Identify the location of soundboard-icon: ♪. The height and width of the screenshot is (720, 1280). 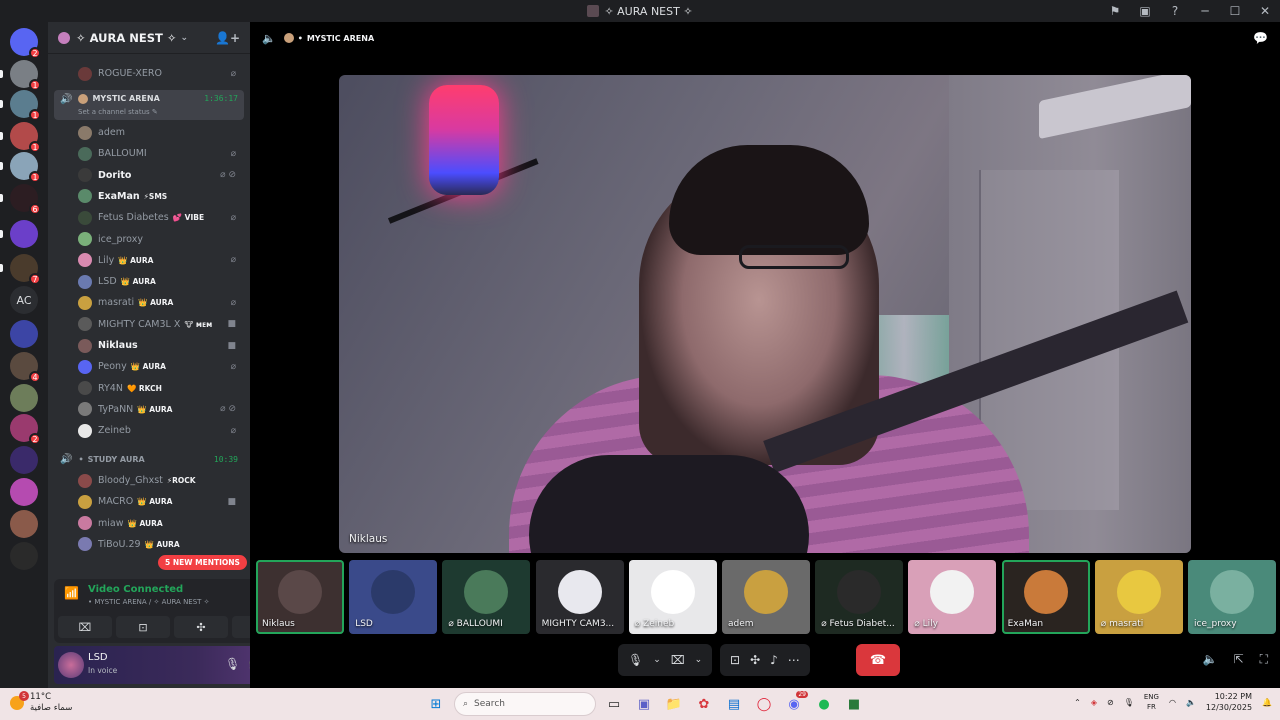
(774, 660).